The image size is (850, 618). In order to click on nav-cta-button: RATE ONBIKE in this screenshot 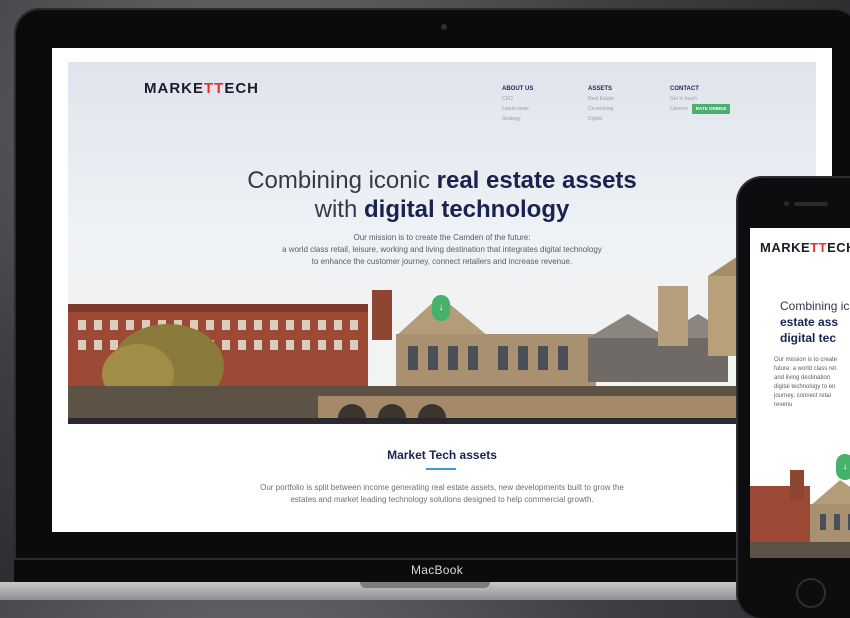, I will do `click(711, 109)`.